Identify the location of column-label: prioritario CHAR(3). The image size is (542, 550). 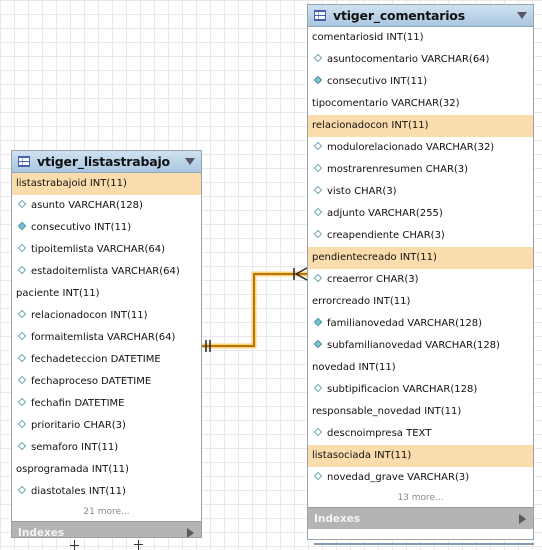
(78, 425).